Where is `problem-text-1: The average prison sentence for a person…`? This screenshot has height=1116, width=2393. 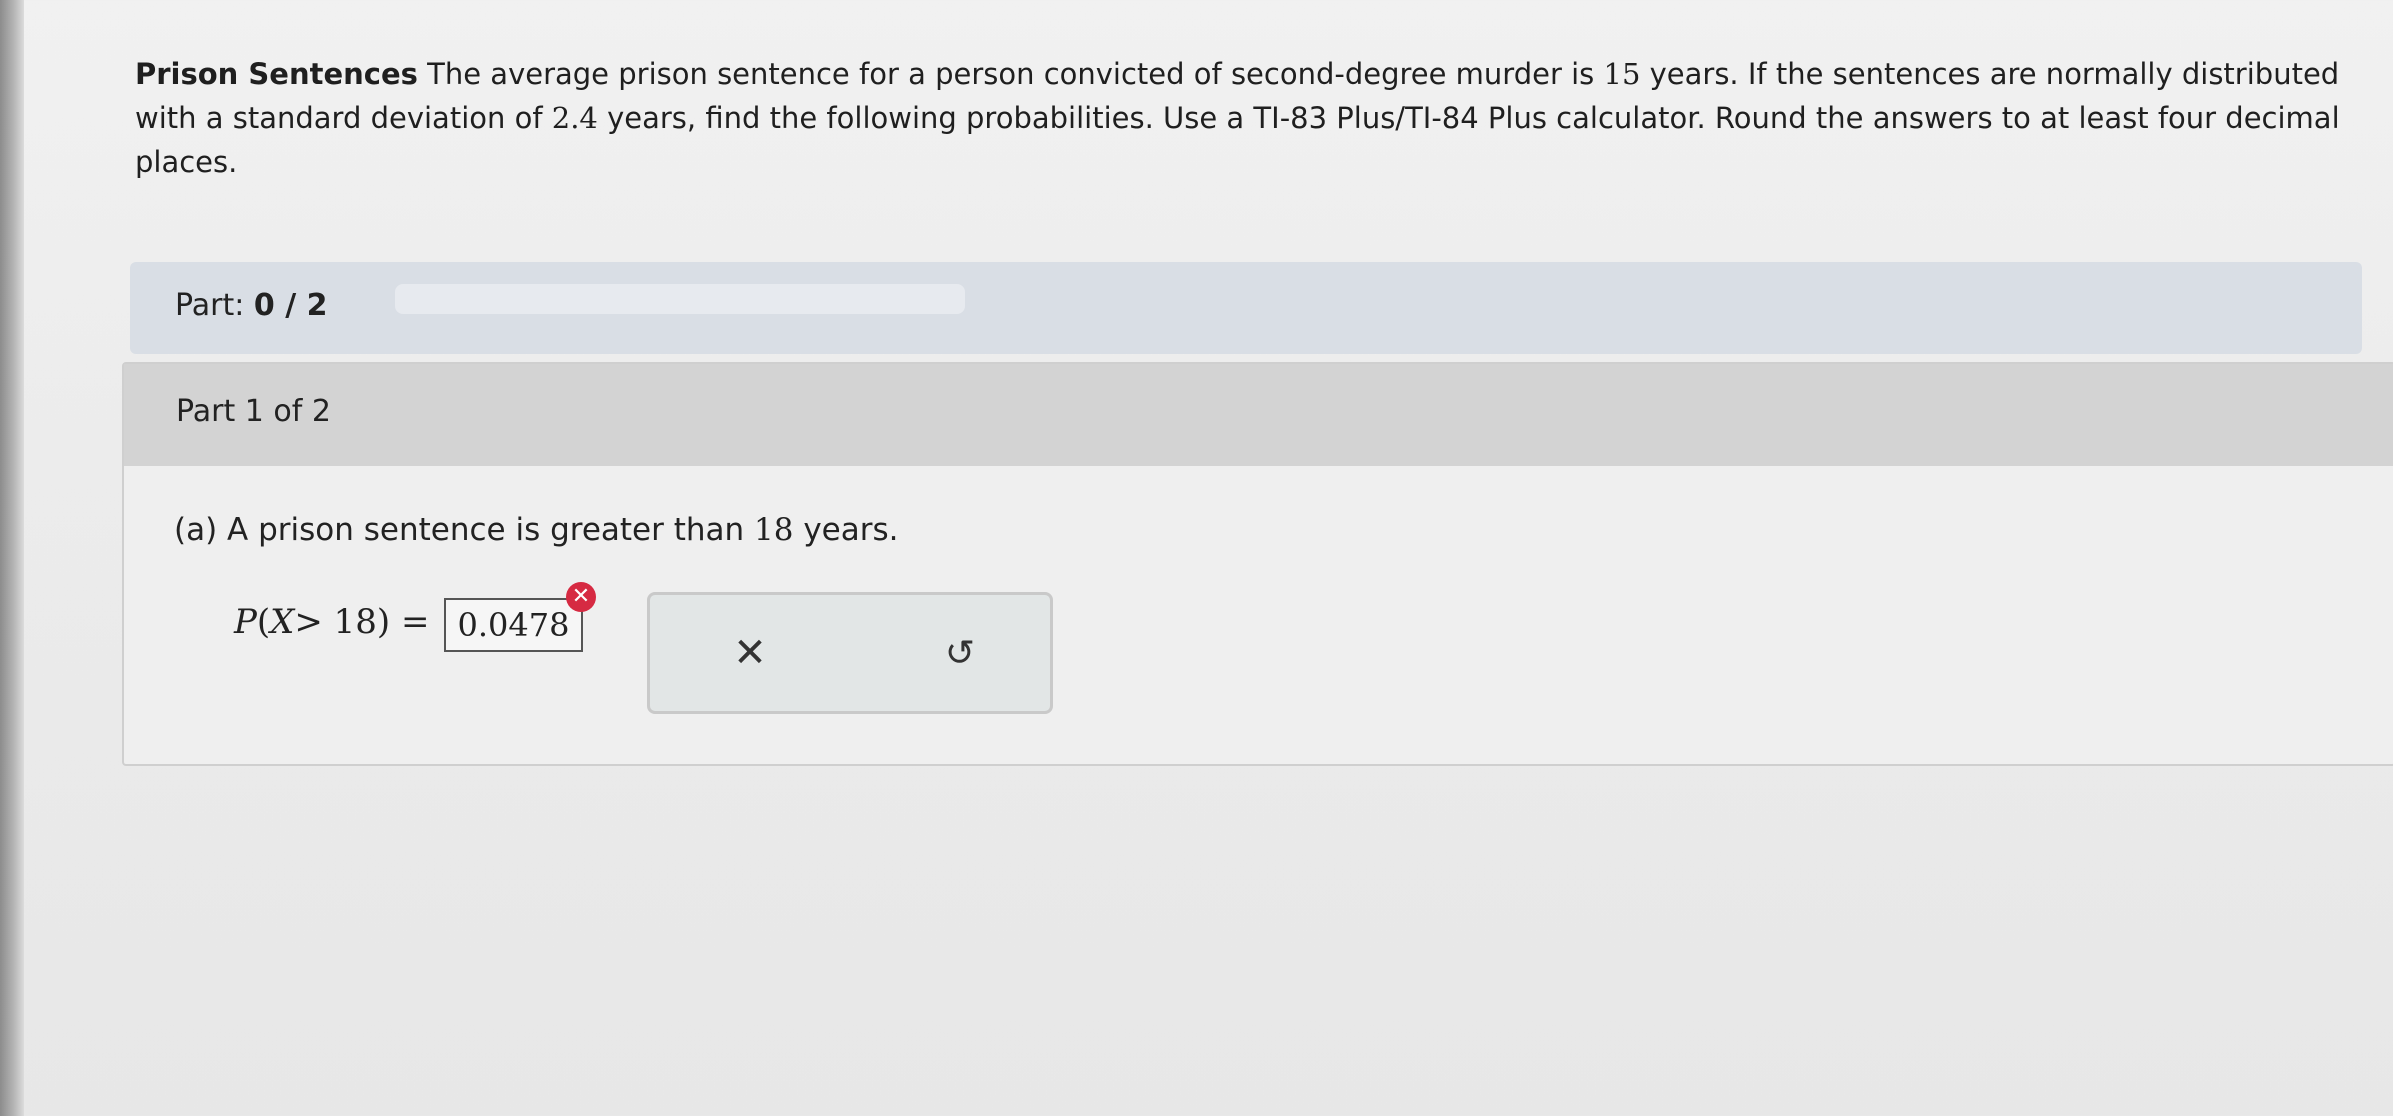
problem-text-1: The average prison sentence for a person… is located at coordinates (1010, 74).